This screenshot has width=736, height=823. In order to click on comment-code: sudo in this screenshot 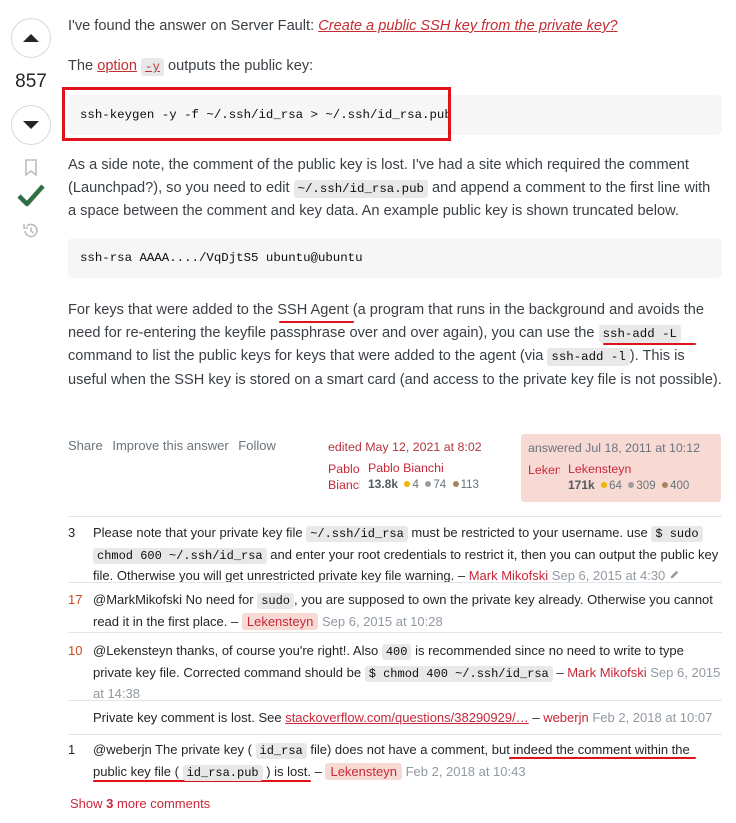, I will do `click(276, 601)`.